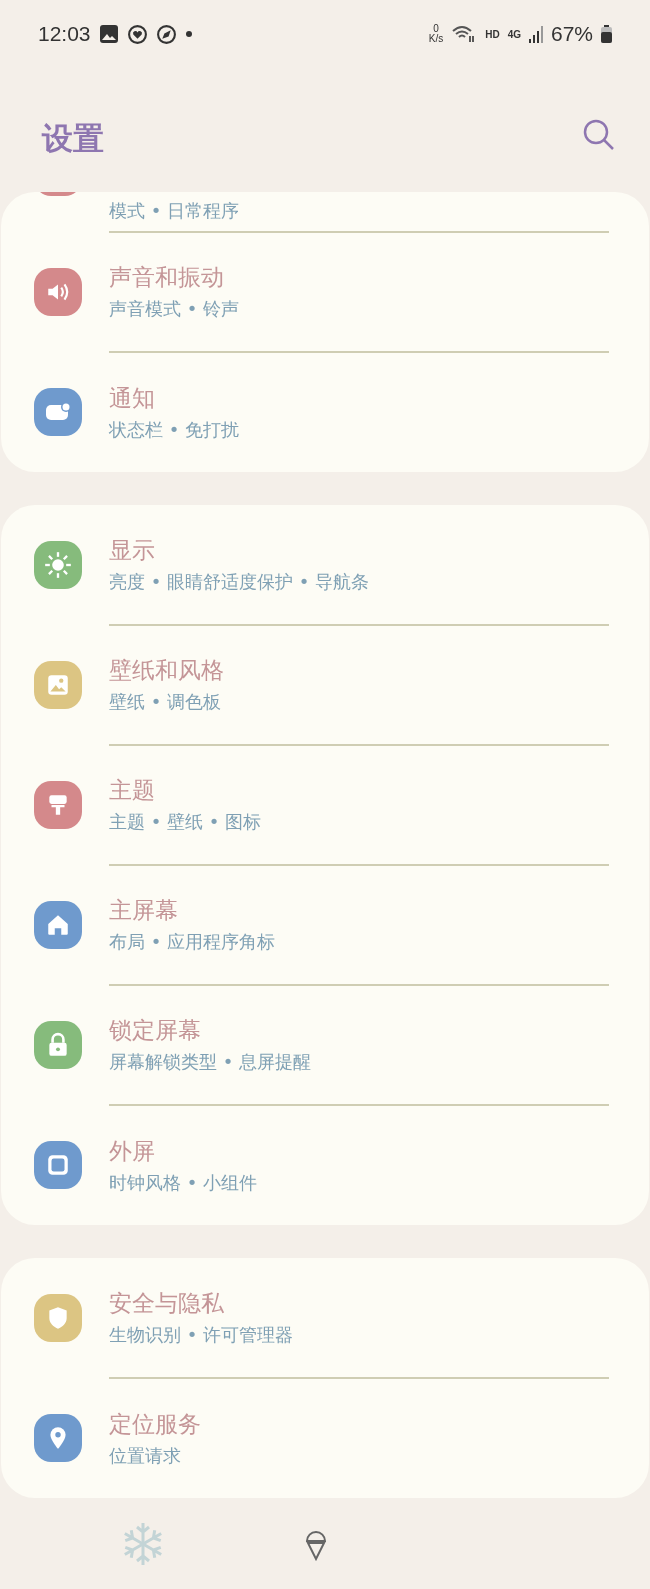 The height and width of the screenshot is (1589, 650). Describe the element at coordinates (325, 805) in the screenshot. I see `settings-item: 主题 主题 • 壁纸 • 图标` at that location.